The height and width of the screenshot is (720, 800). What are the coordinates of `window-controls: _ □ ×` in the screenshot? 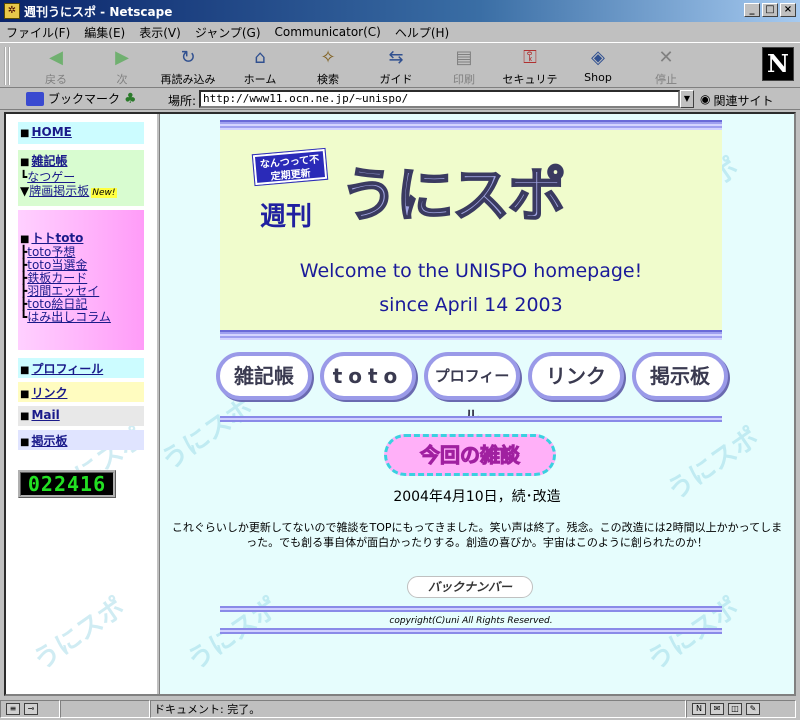 It's located at (770, 10).